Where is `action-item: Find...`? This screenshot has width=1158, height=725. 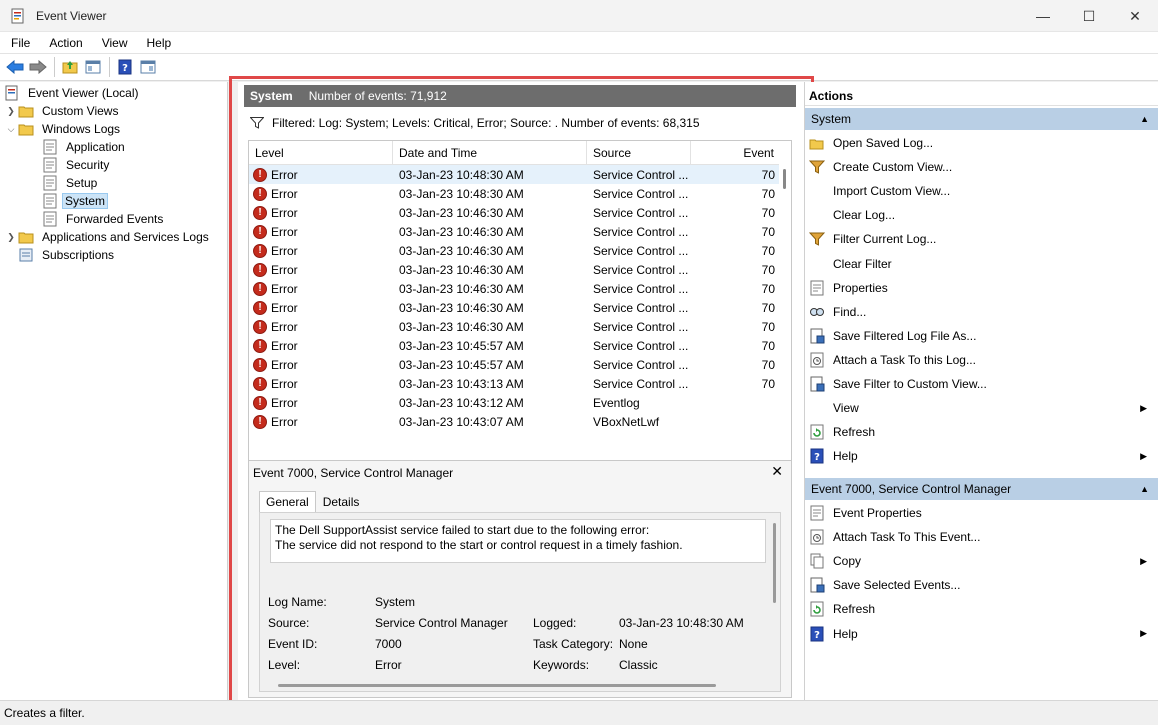
action-item: Find... is located at coordinates (981, 312).